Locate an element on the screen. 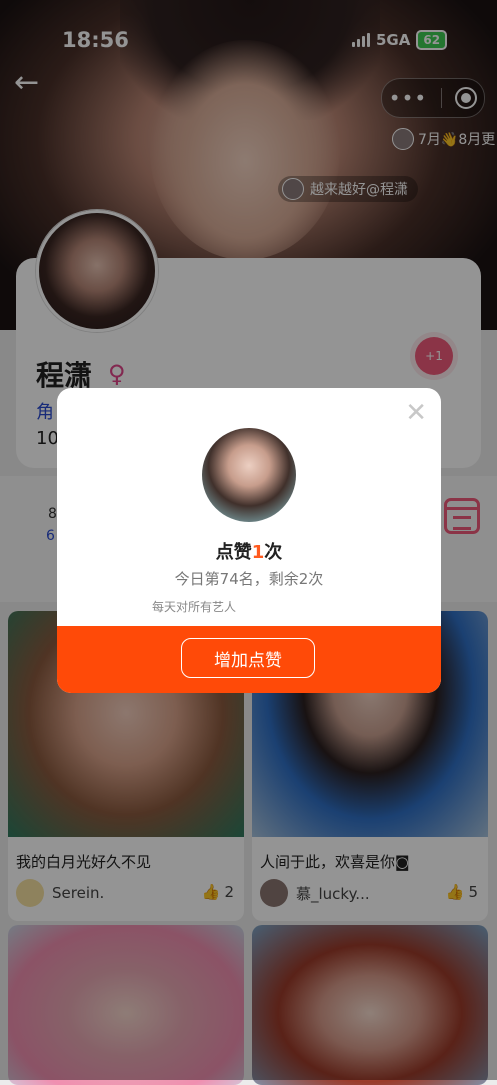 The height and width of the screenshot is (1085, 497). modal-note: 每天对所有艺人 is located at coordinates (194, 607).